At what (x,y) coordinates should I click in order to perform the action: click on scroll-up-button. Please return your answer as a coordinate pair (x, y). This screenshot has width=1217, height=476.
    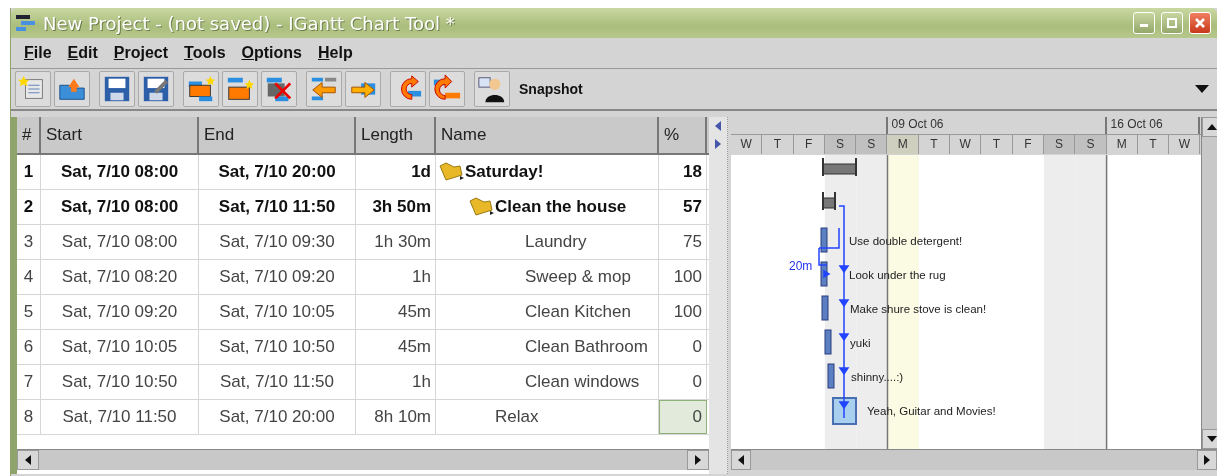
    Looking at the image, I should click on (1209, 127).